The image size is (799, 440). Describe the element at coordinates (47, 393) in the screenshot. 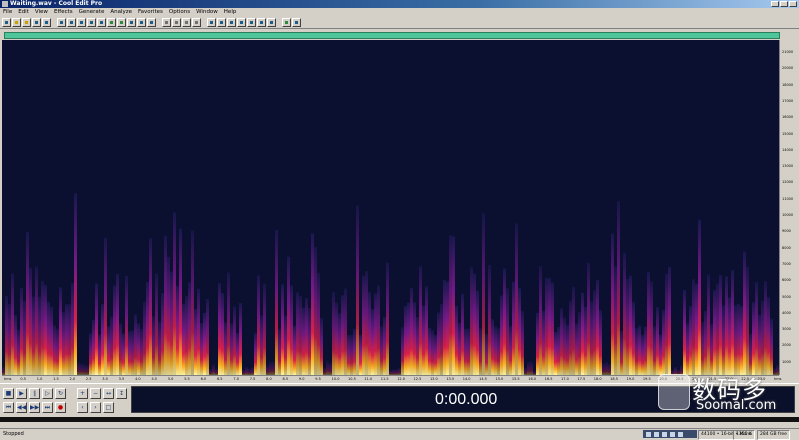

I see `play-to-end-button: ▷` at that location.